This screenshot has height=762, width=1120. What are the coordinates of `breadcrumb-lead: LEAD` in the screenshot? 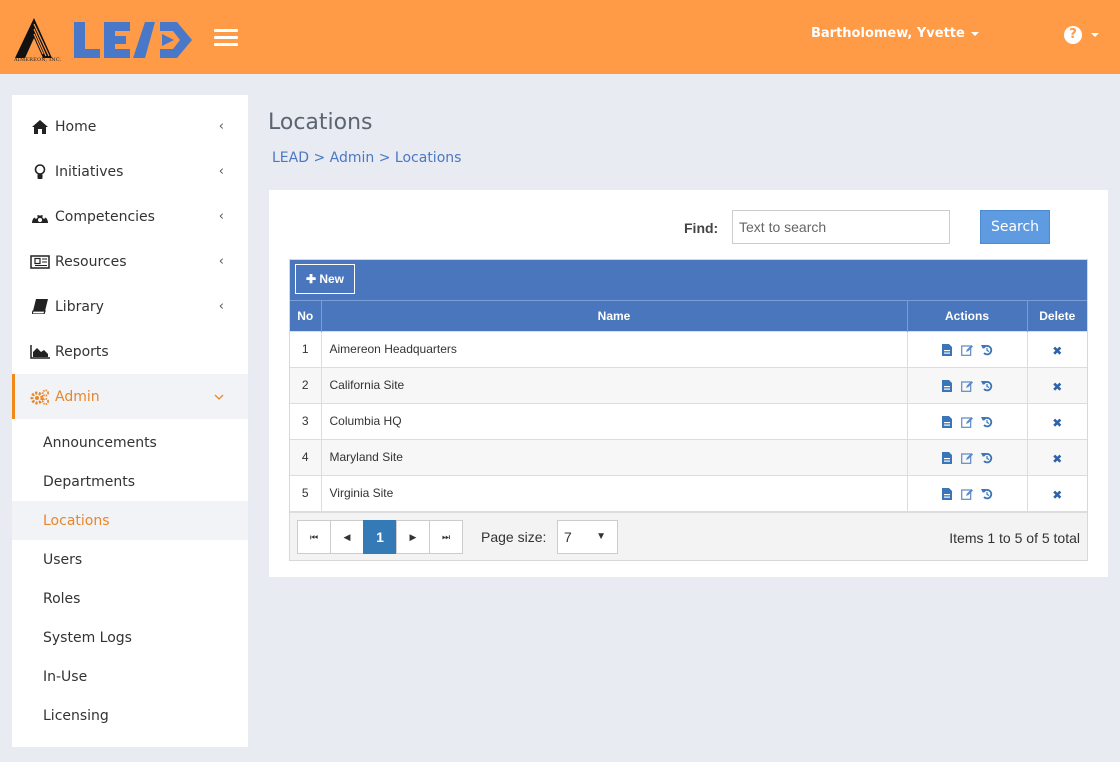 It's located at (290, 158).